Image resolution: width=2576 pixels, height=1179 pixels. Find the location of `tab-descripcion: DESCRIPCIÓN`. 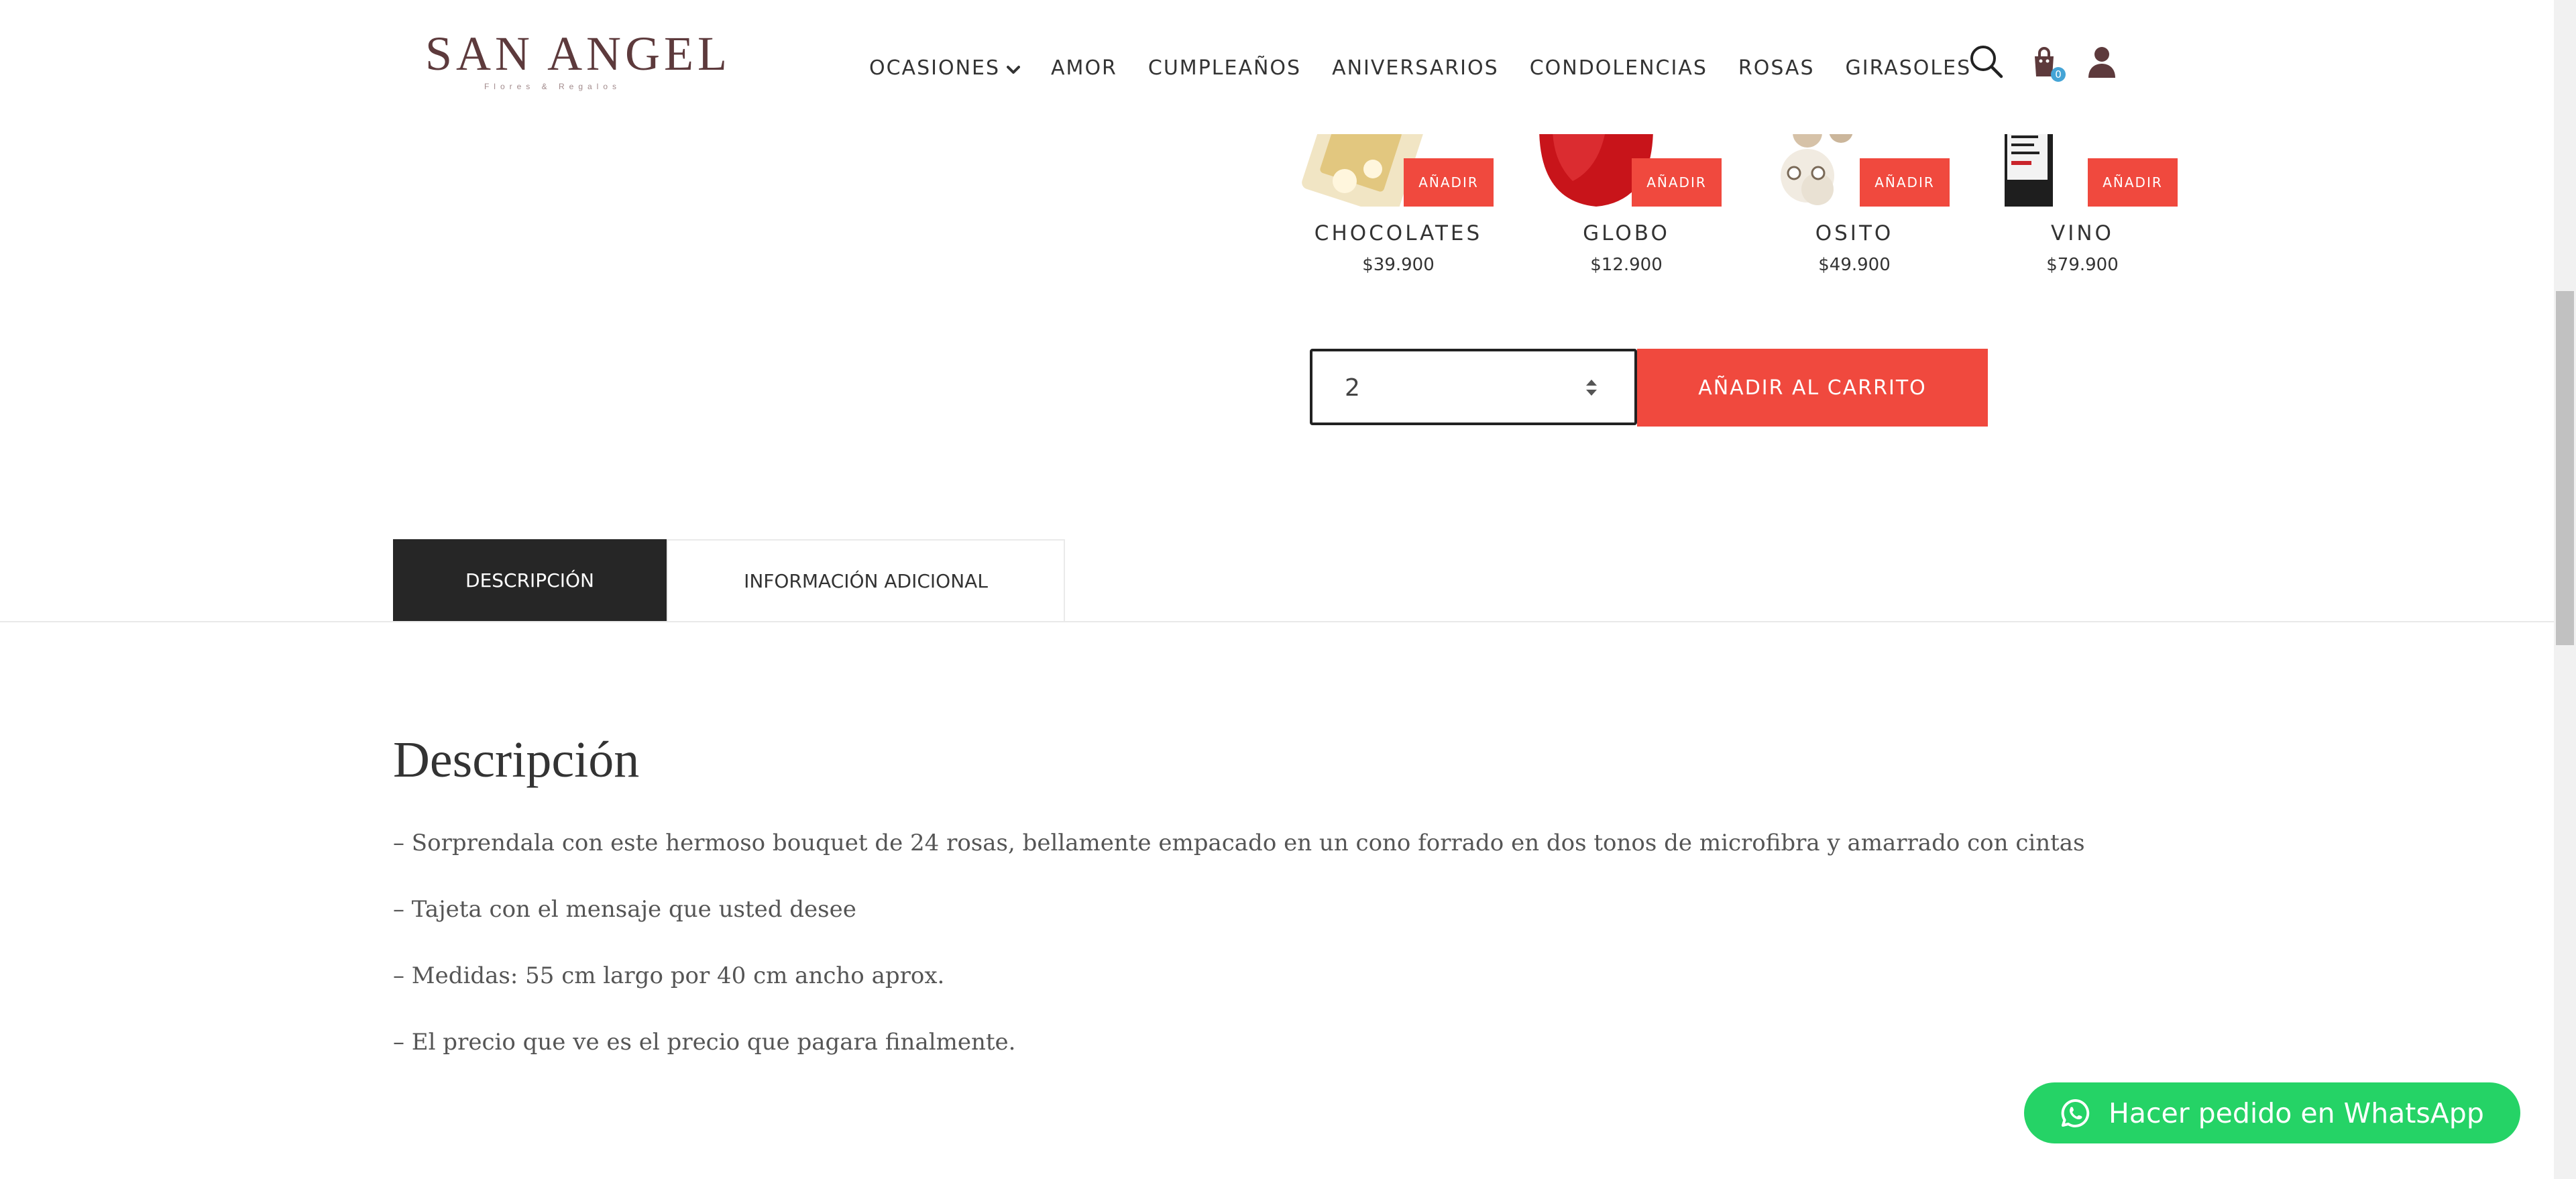

tab-descripcion: DESCRIPCIÓN is located at coordinates (530, 580).